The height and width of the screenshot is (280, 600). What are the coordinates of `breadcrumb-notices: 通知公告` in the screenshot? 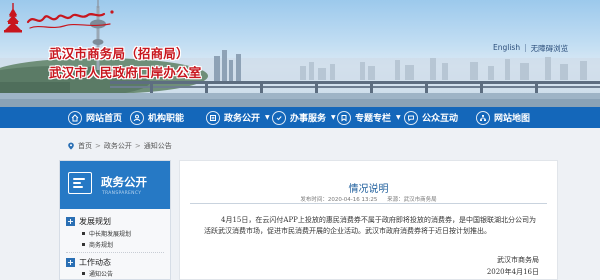 It's located at (158, 146).